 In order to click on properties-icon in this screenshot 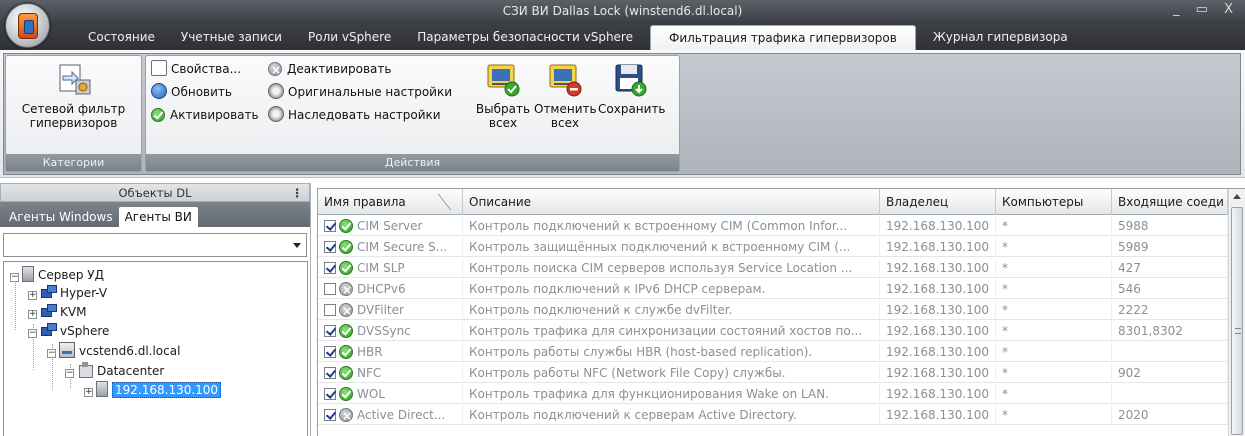, I will do `click(159, 68)`.